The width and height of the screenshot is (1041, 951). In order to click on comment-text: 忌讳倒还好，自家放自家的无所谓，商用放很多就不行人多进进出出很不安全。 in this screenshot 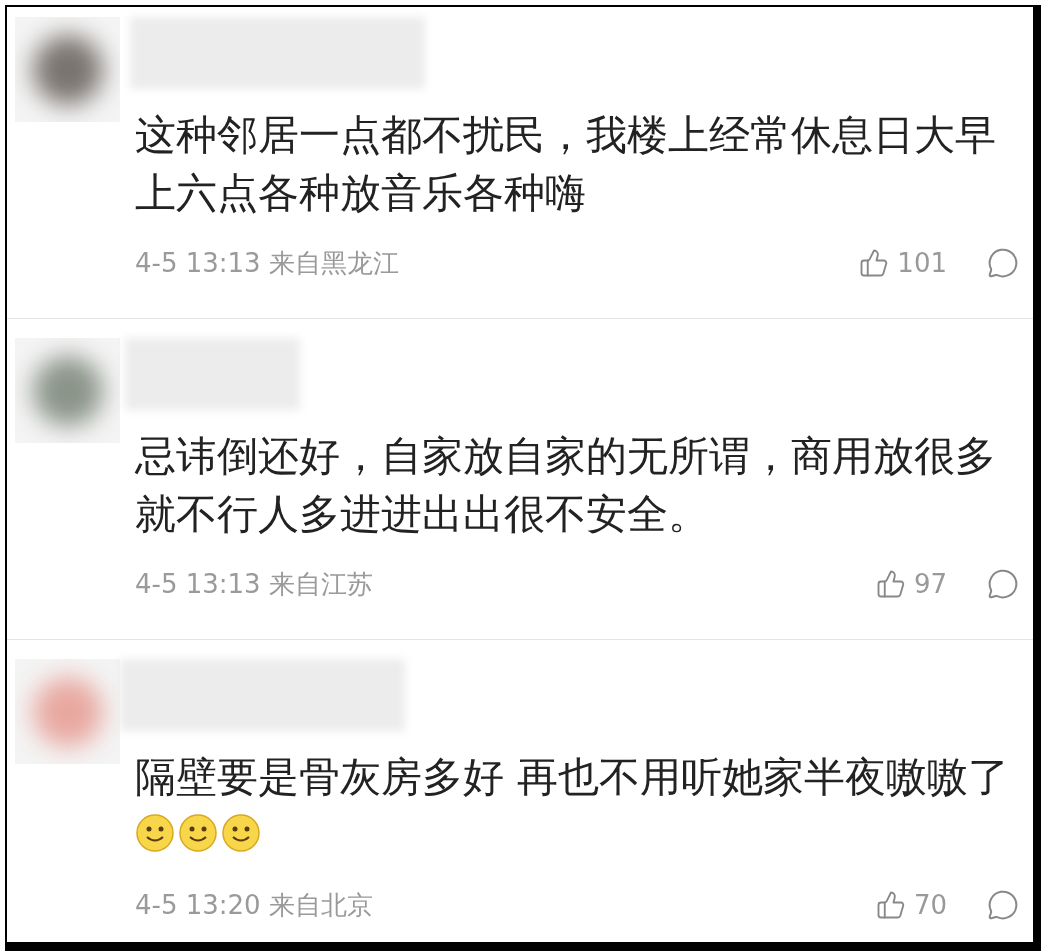, I will do `click(566, 485)`.